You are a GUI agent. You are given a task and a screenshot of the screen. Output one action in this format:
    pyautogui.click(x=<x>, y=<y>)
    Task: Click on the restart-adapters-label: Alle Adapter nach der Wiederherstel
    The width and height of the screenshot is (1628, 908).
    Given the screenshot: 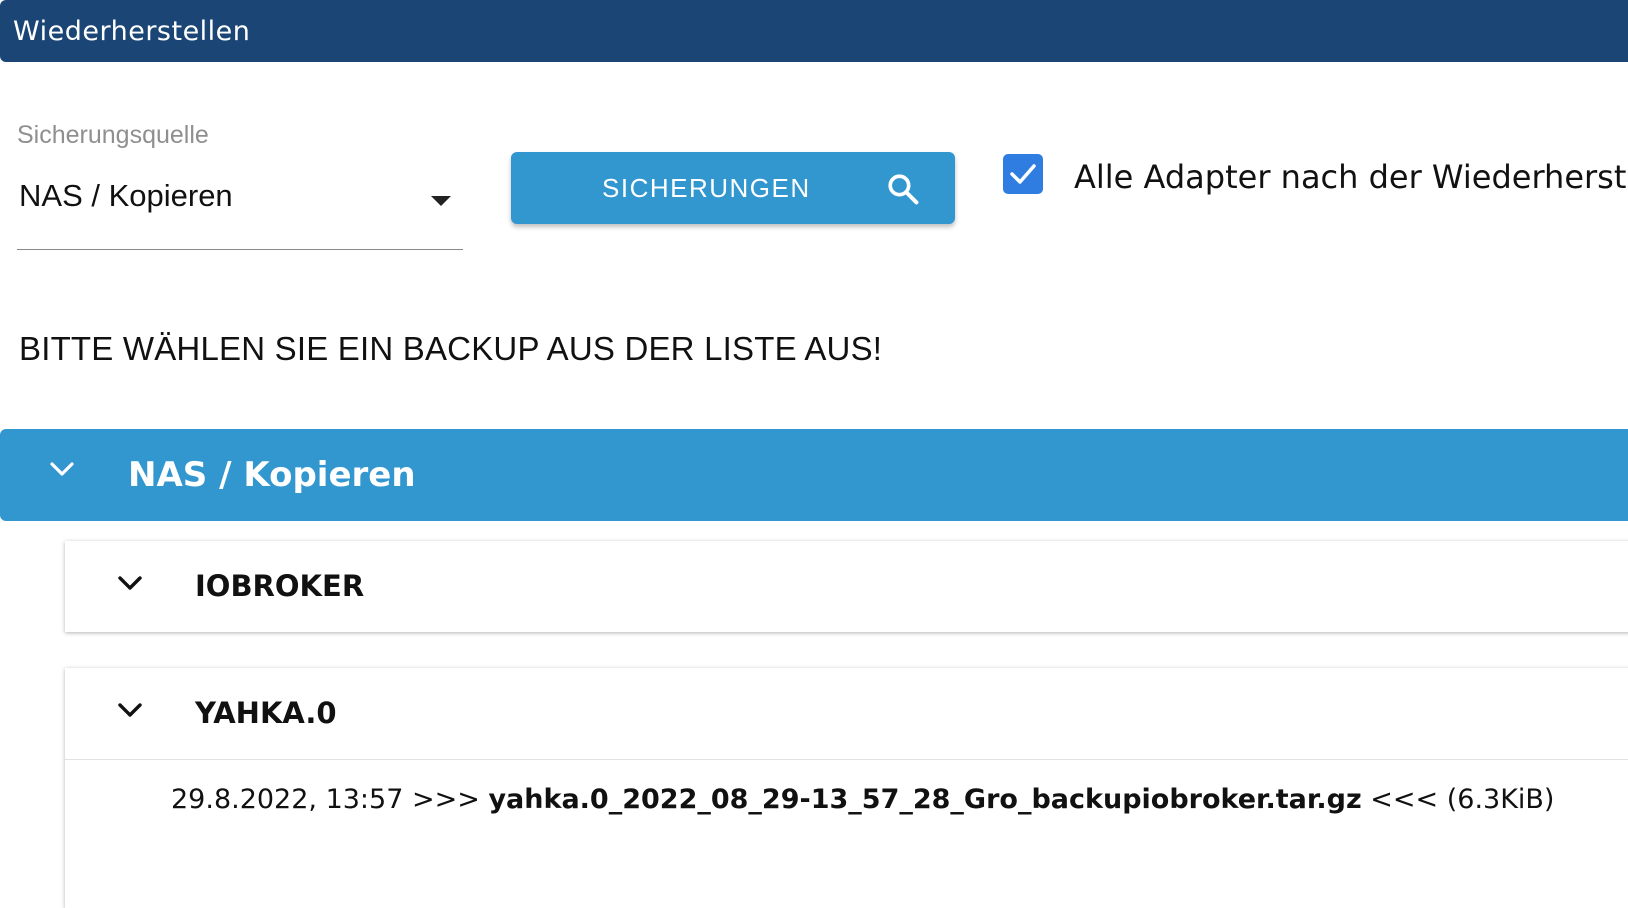 What is the action you would take?
    pyautogui.click(x=1351, y=177)
    